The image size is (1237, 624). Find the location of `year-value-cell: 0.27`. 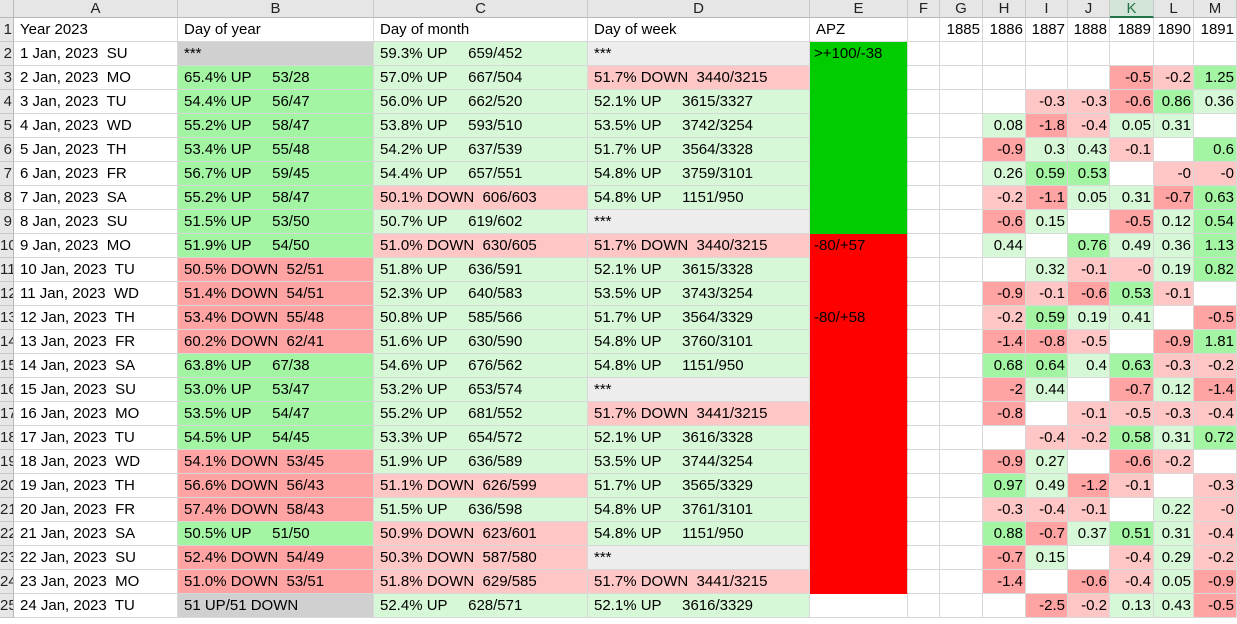

year-value-cell: 0.27 is located at coordinates (1047, 462).